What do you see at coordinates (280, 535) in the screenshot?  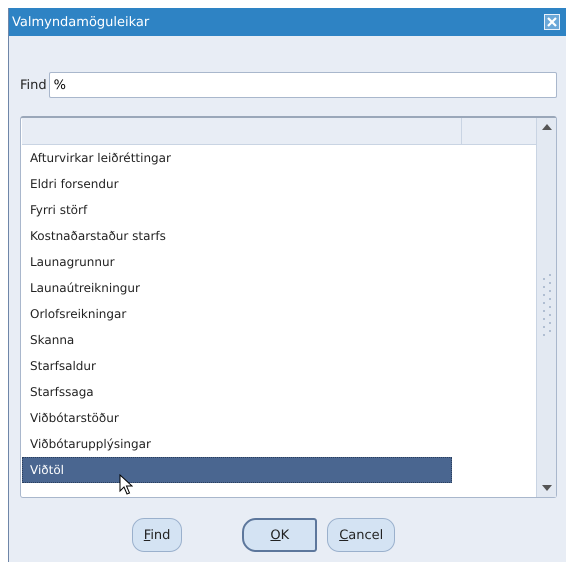 I see `ok-button: OK` at bounding box center [280, 535].